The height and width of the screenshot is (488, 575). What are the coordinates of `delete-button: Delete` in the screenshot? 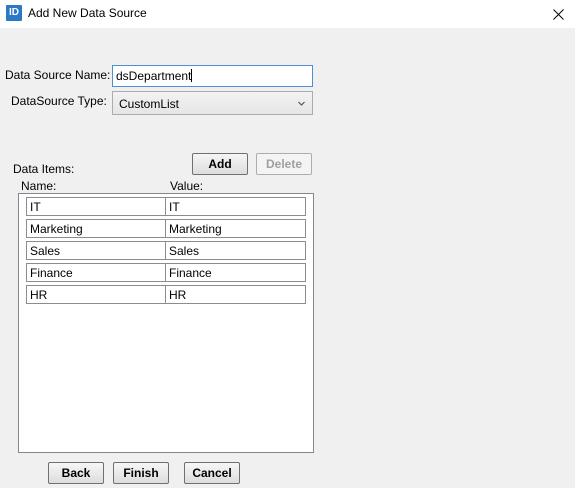 It's located at (284, 164).